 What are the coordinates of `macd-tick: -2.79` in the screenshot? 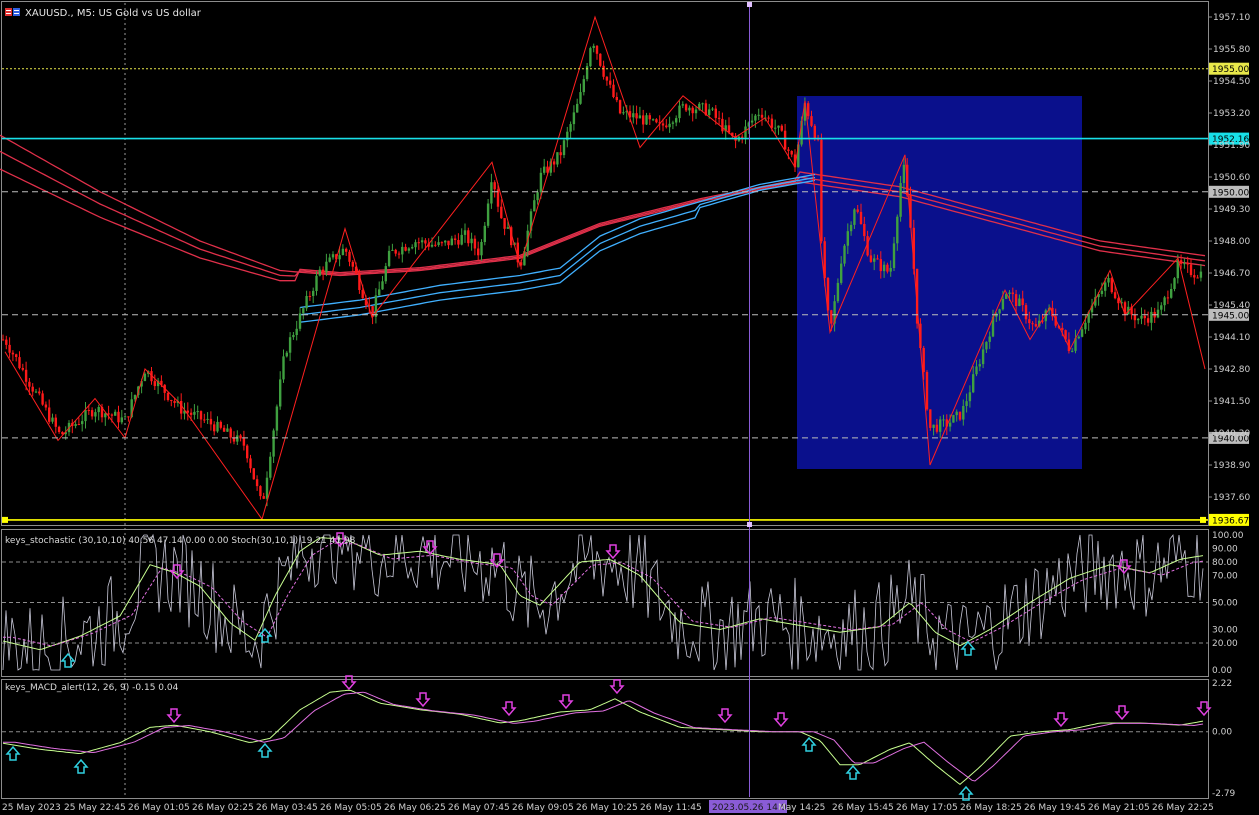 It's located at (1224, 794).